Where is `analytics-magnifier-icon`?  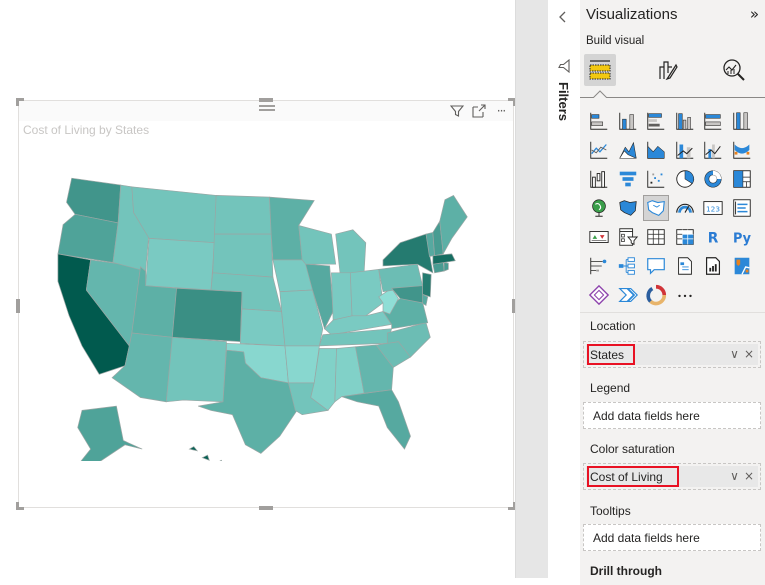 analytics-magnifier-icon is located at coordinates (734, 70).